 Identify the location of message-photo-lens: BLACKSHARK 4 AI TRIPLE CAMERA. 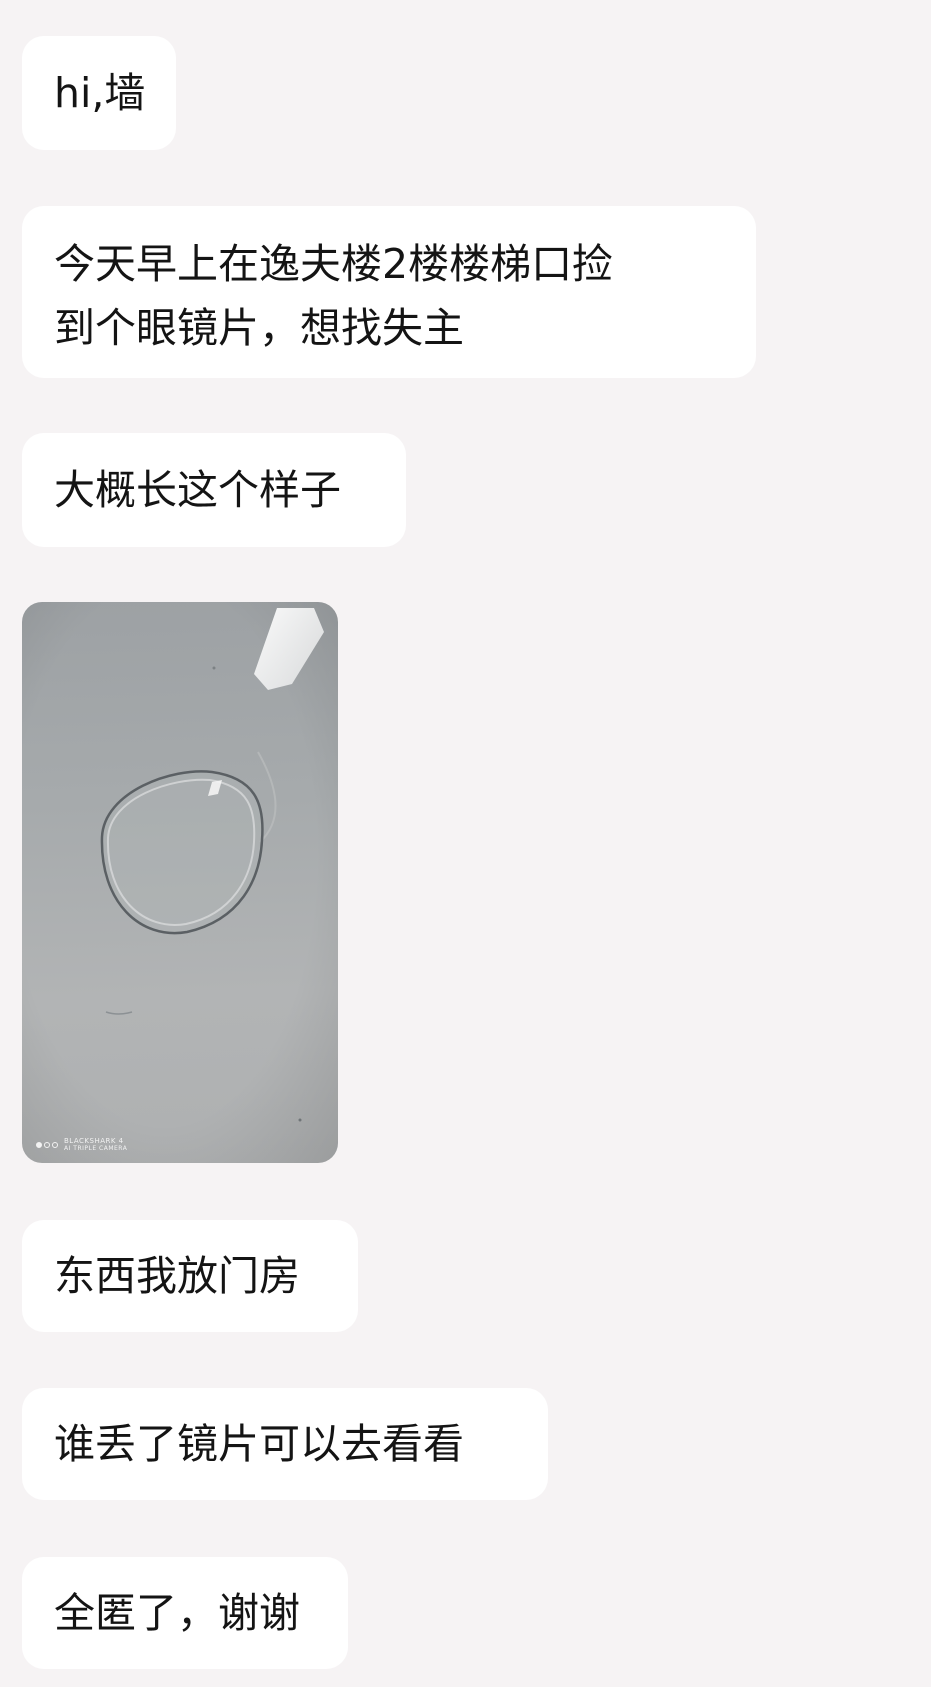
(180, 882).